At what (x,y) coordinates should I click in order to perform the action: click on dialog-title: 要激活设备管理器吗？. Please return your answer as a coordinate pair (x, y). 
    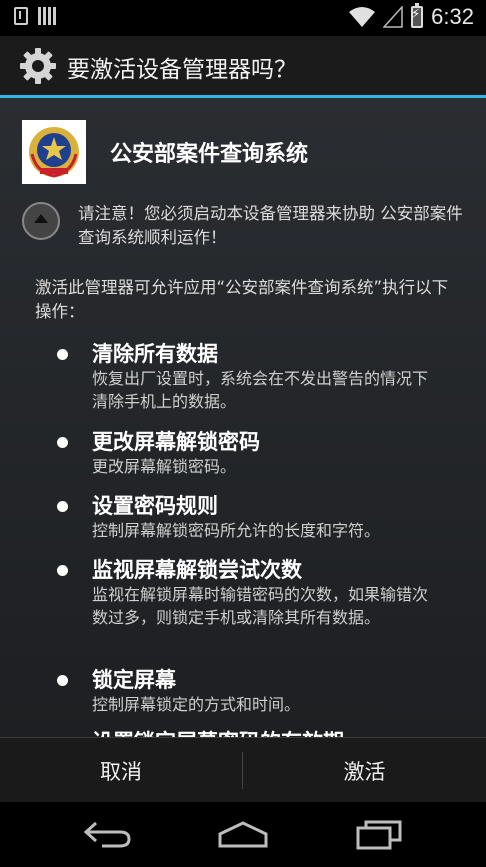
    Looking at the image, I should click on (182, 70).